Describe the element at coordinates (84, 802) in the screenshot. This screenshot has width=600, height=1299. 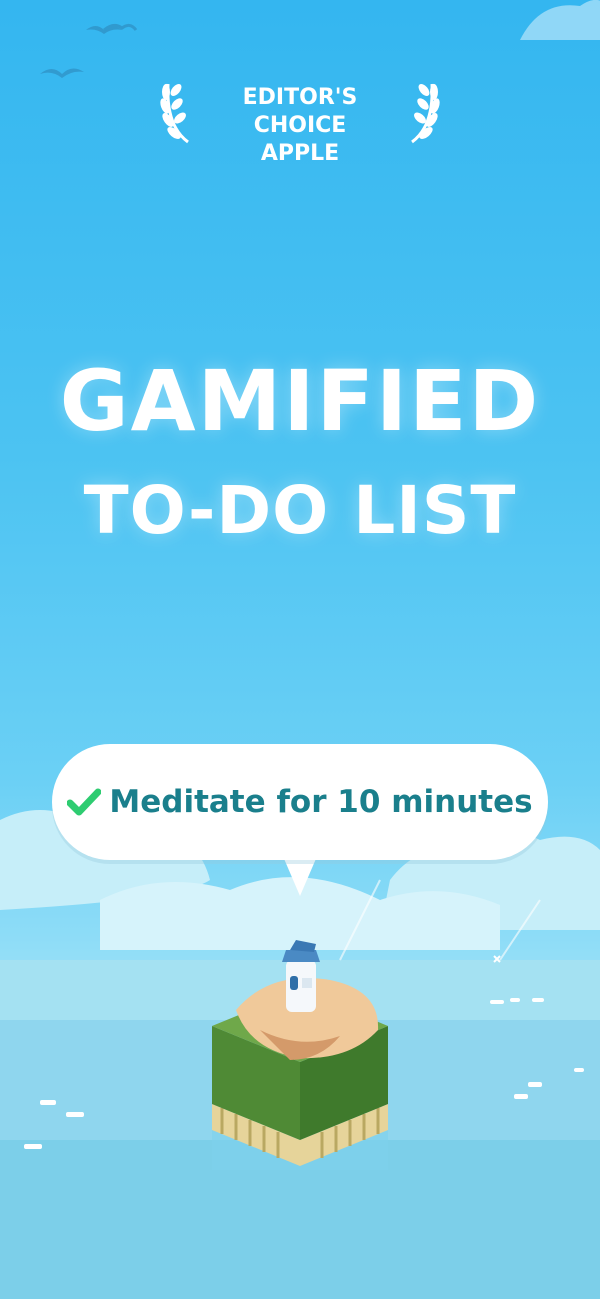
I see `checkmark-icon` at that location.